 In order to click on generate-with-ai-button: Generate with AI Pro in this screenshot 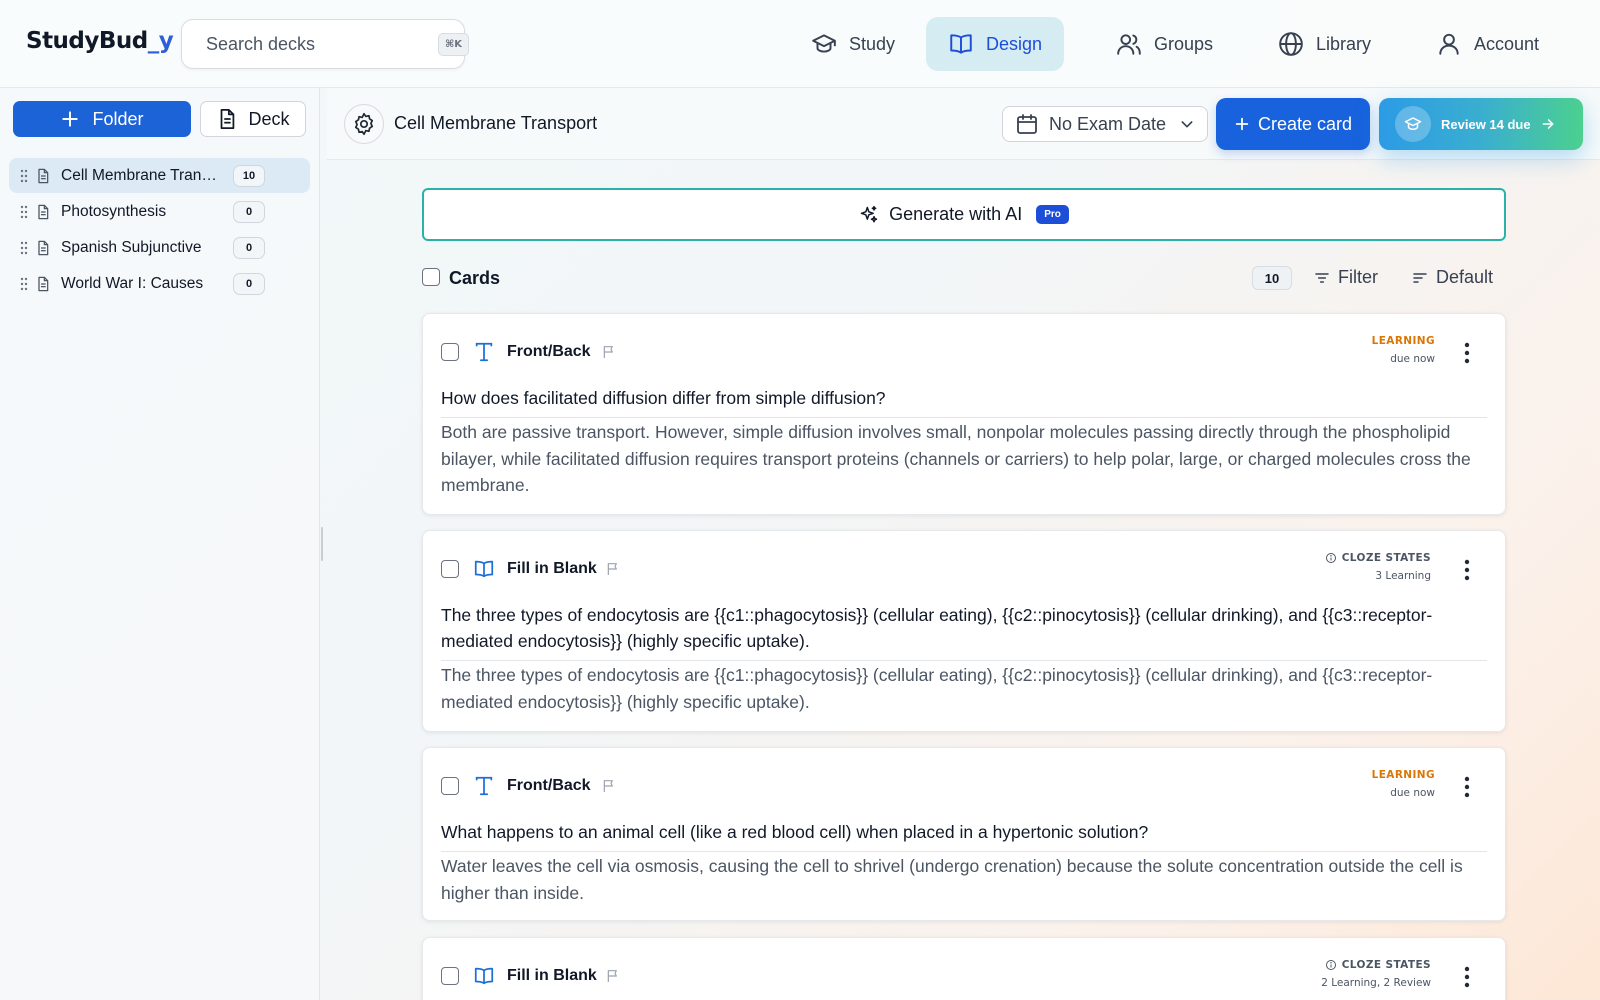, I will do `click(964, 214)`.